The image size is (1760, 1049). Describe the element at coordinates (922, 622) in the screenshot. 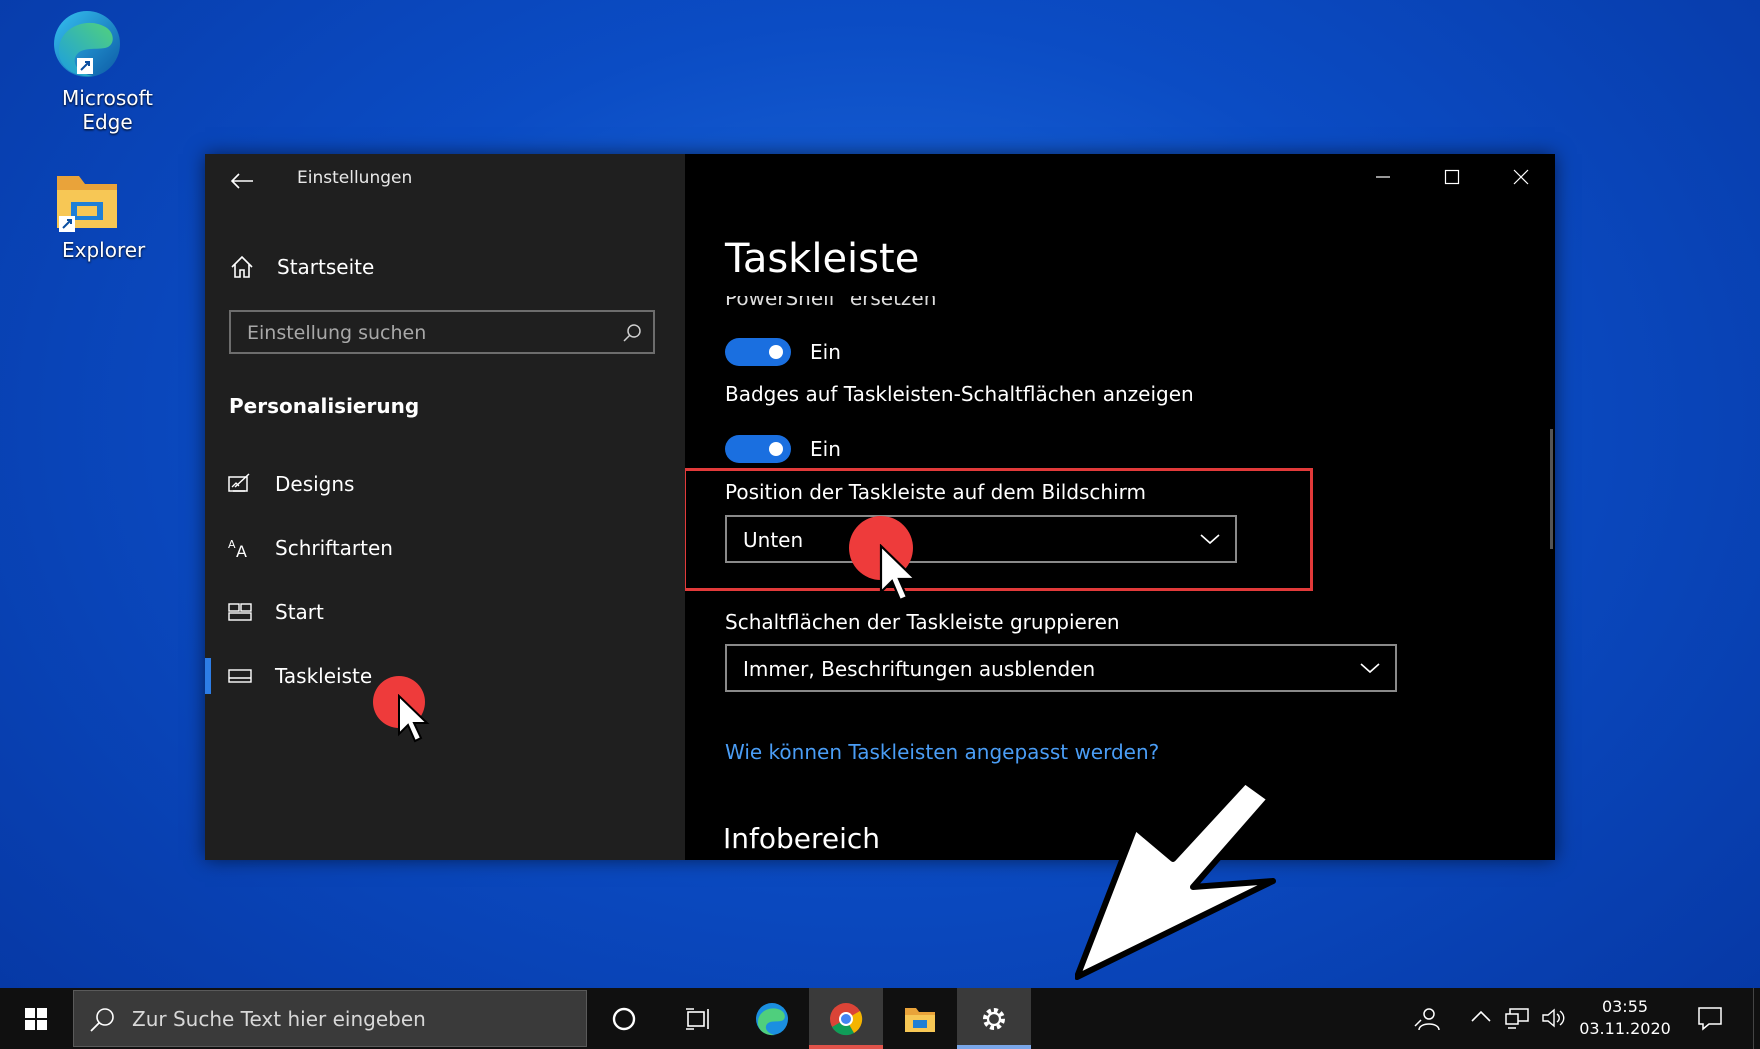

I see `group-label: Schaltflächen der Taskleiste gruppieren` at that location.